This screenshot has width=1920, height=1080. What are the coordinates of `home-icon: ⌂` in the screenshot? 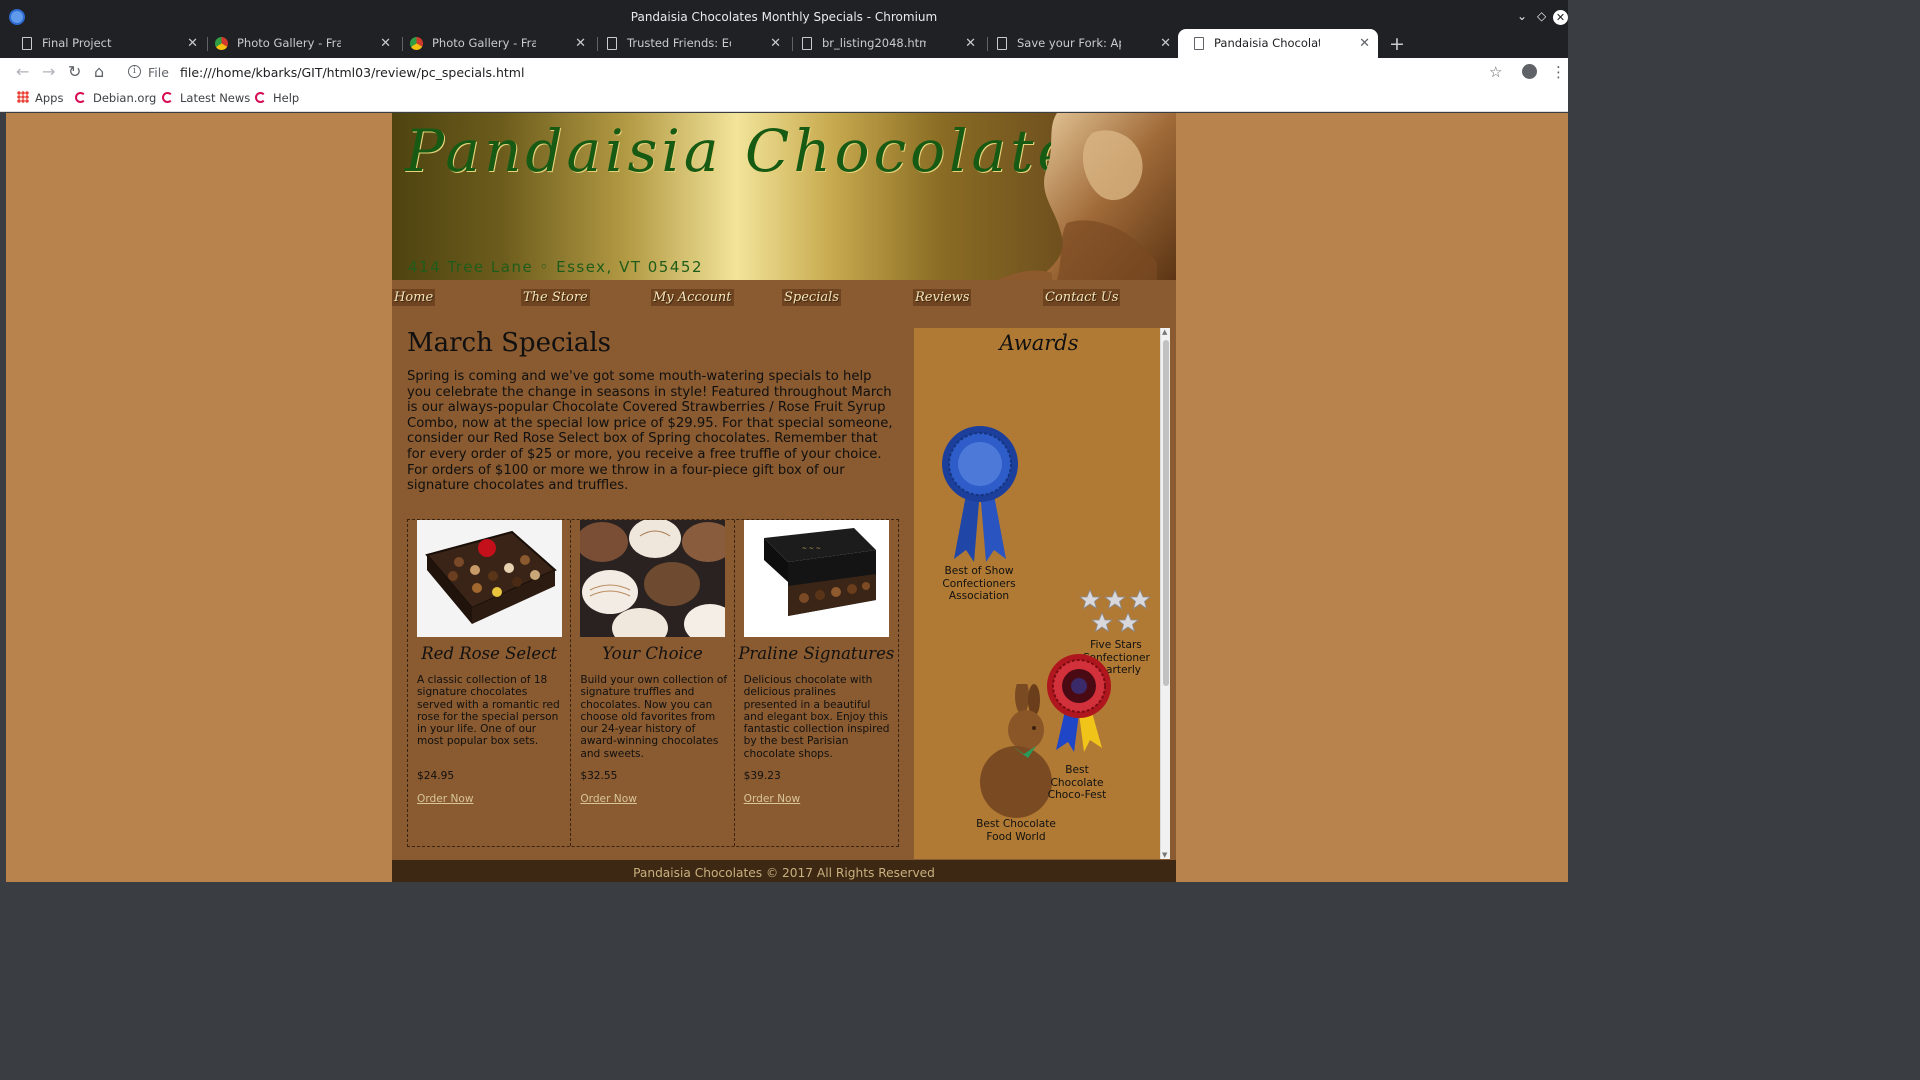 It's located at (99, 71).